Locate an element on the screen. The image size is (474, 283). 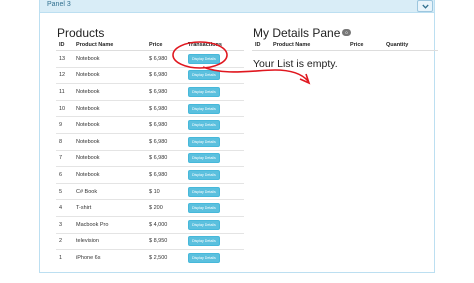
products-header-row: ID Product Name Price Transactions is located at coordinates (150, 45).